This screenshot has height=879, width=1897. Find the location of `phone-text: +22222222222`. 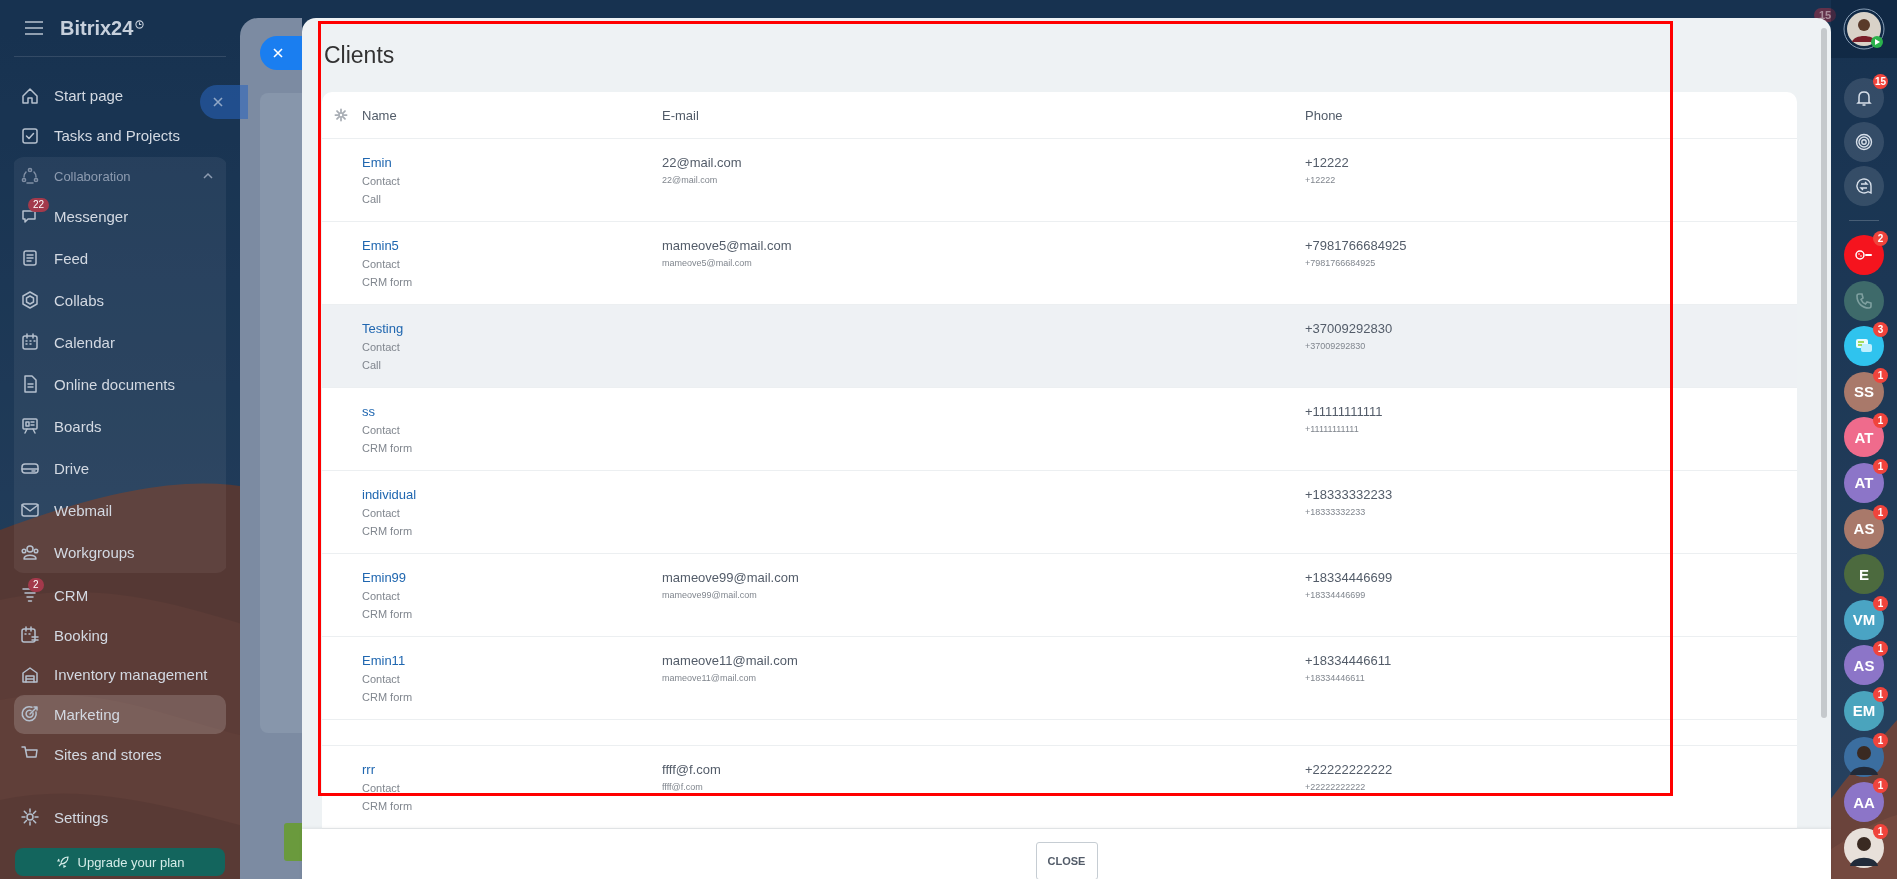

phone-text: +22222222222 is located at coordinates (1349, 770).